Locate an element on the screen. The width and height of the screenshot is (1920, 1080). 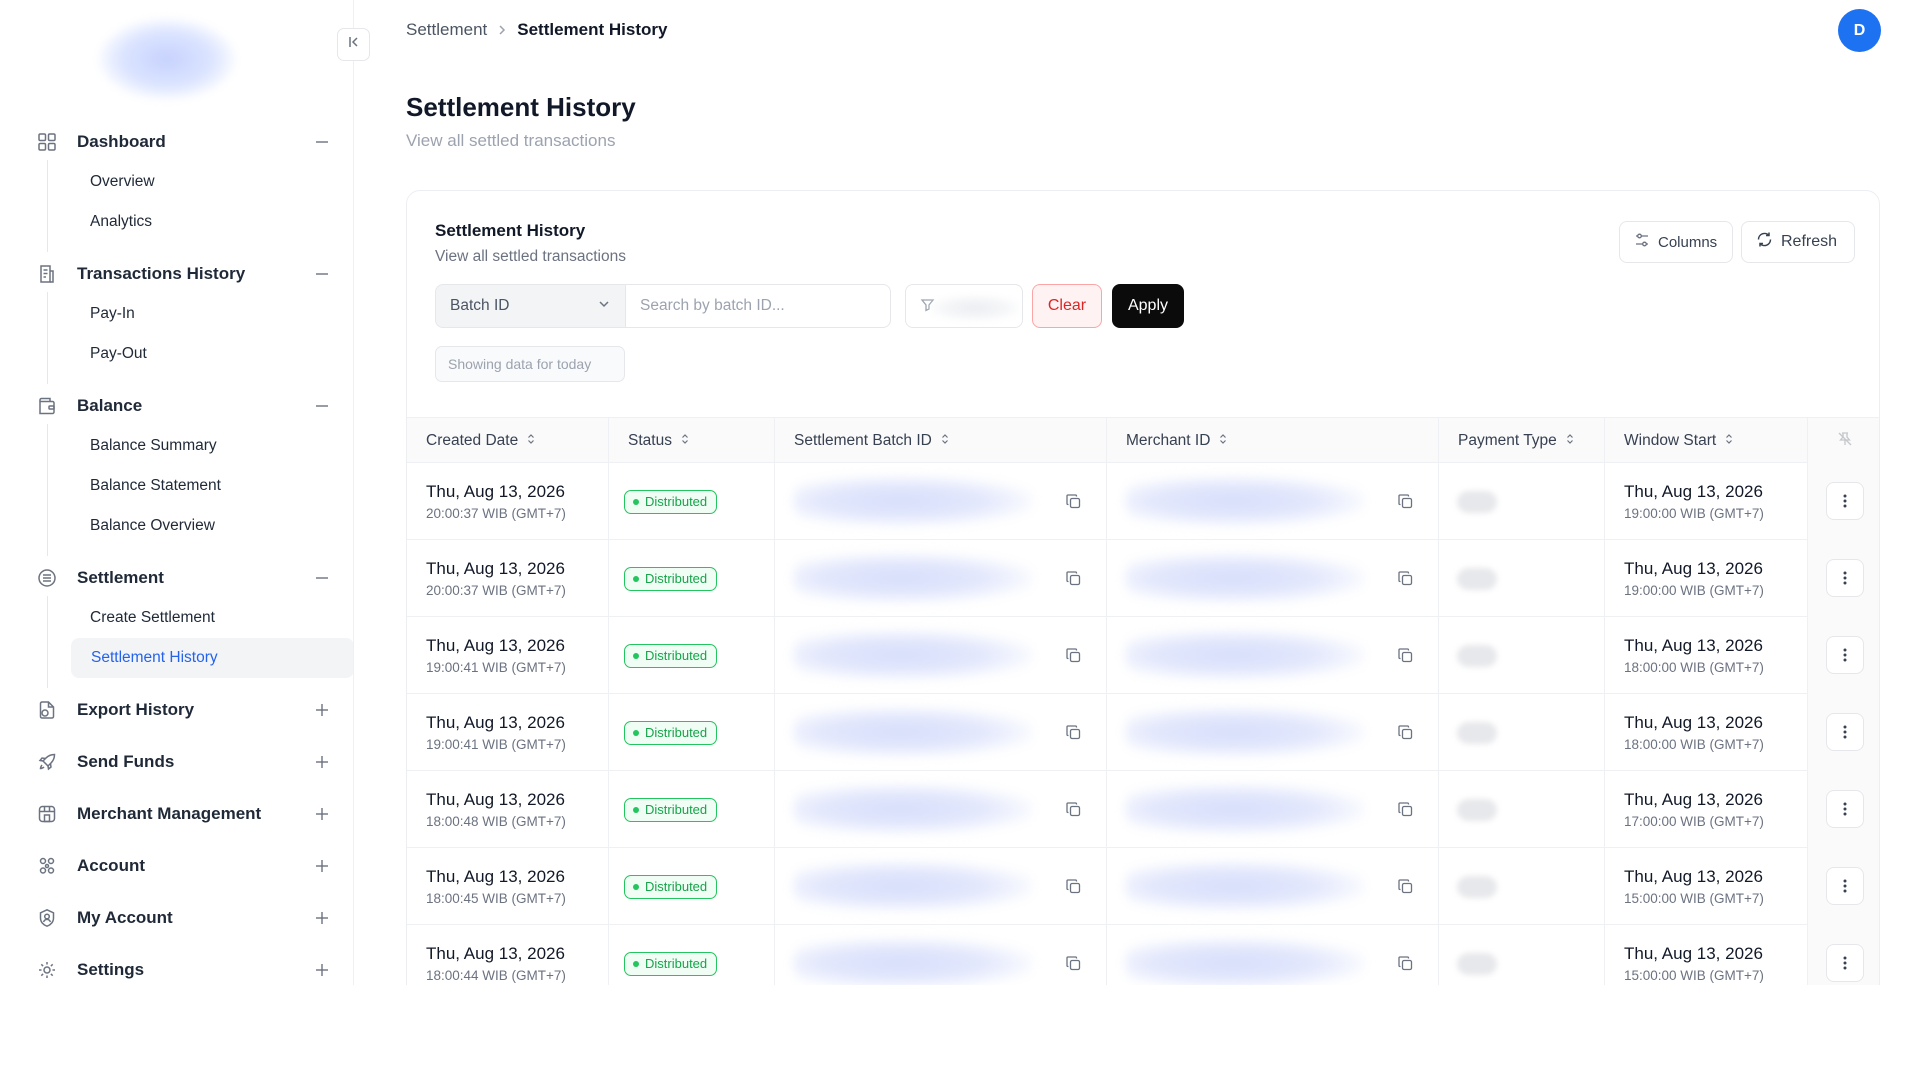
sort-icon is located at coordinates (1729, 441).